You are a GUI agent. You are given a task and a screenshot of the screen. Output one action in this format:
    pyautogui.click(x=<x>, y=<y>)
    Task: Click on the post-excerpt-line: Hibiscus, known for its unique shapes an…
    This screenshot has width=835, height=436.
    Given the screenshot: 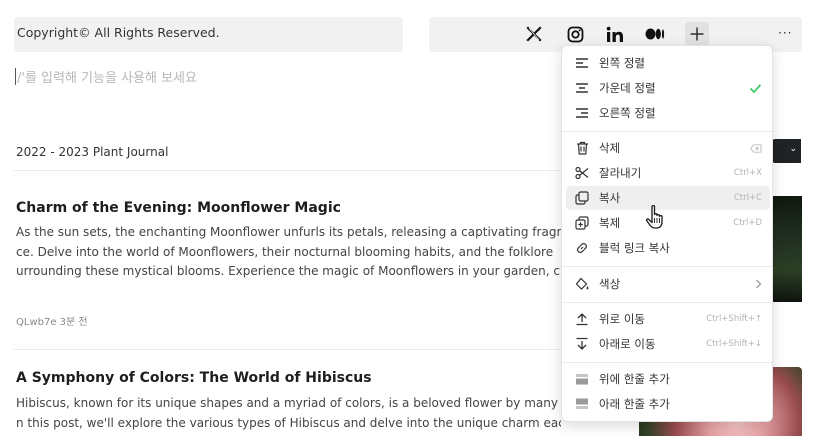 What is the action you would take?
    pyautogui.click(x=287, y=403)
    